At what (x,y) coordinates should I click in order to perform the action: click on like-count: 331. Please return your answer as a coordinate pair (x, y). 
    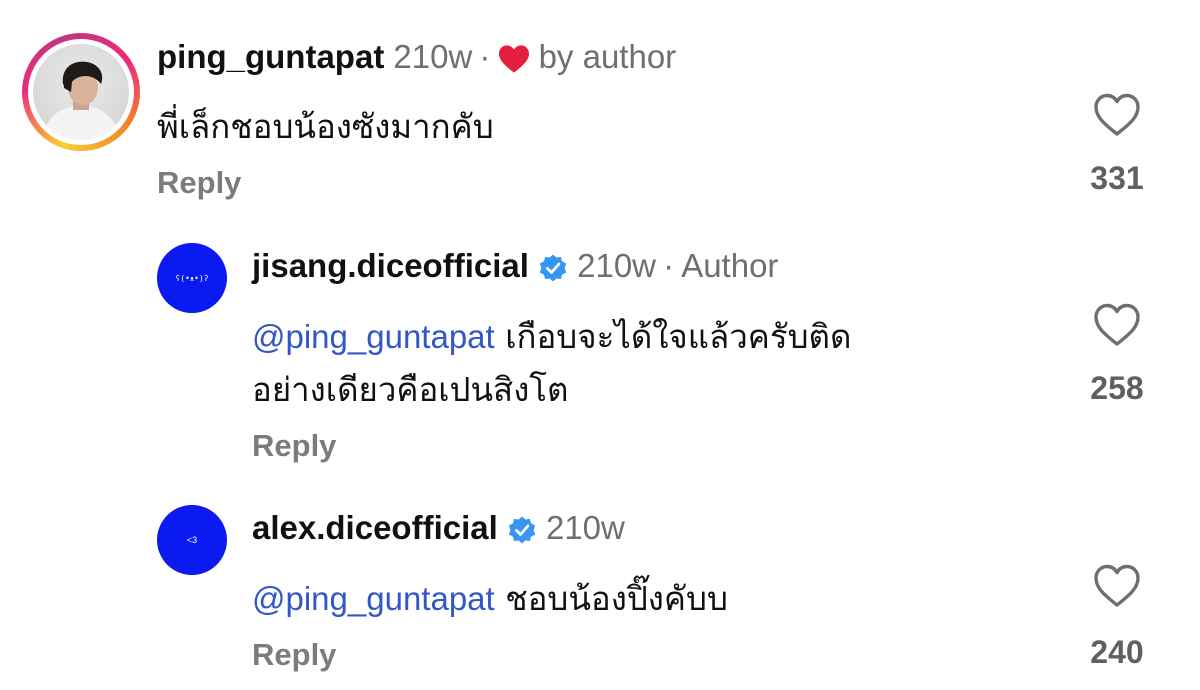
    Looking at the image, I should click on (1117, 178).